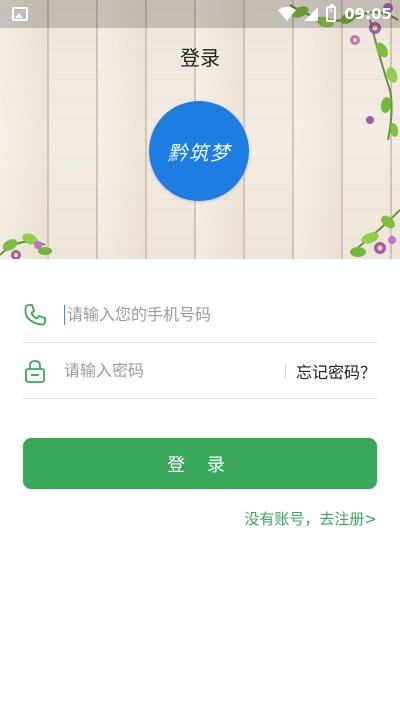 This screenshot has height=711, width=400. What do you see at coordinates (200, 463) in the screenshot?
I see `login-button: 登 录` at bounding box center [200, 463].